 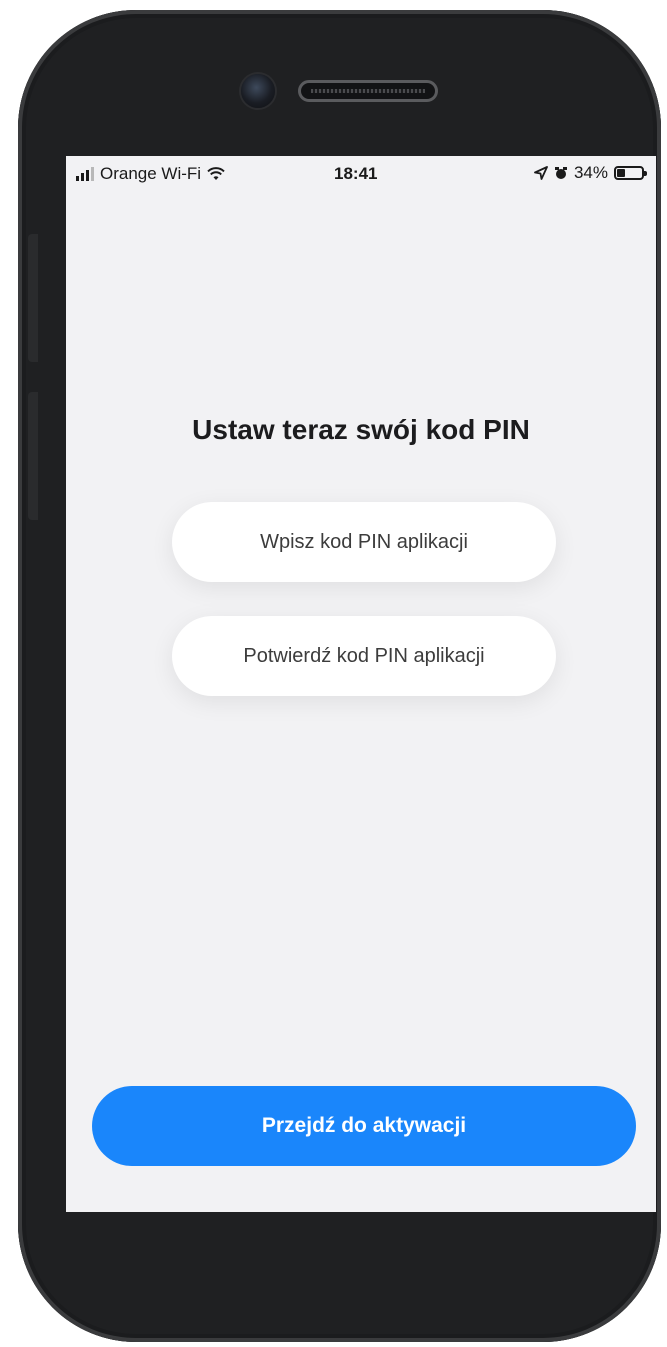 I want to click on status-bar-left: Orange Wi-Fi, so click(x=150, y=174).